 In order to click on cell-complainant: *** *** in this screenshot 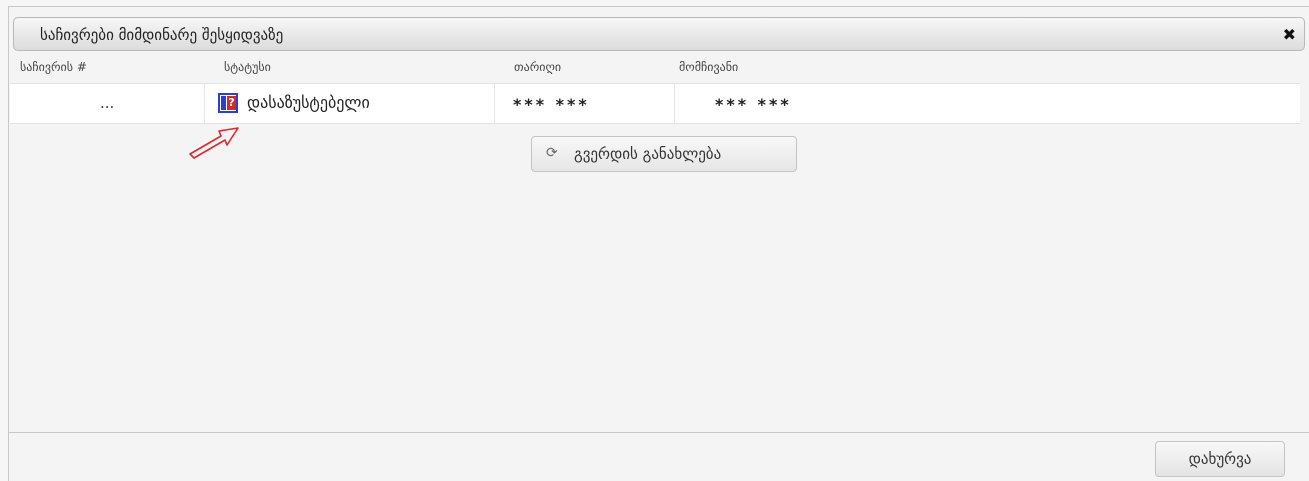, I will do `click(987, 103)`.